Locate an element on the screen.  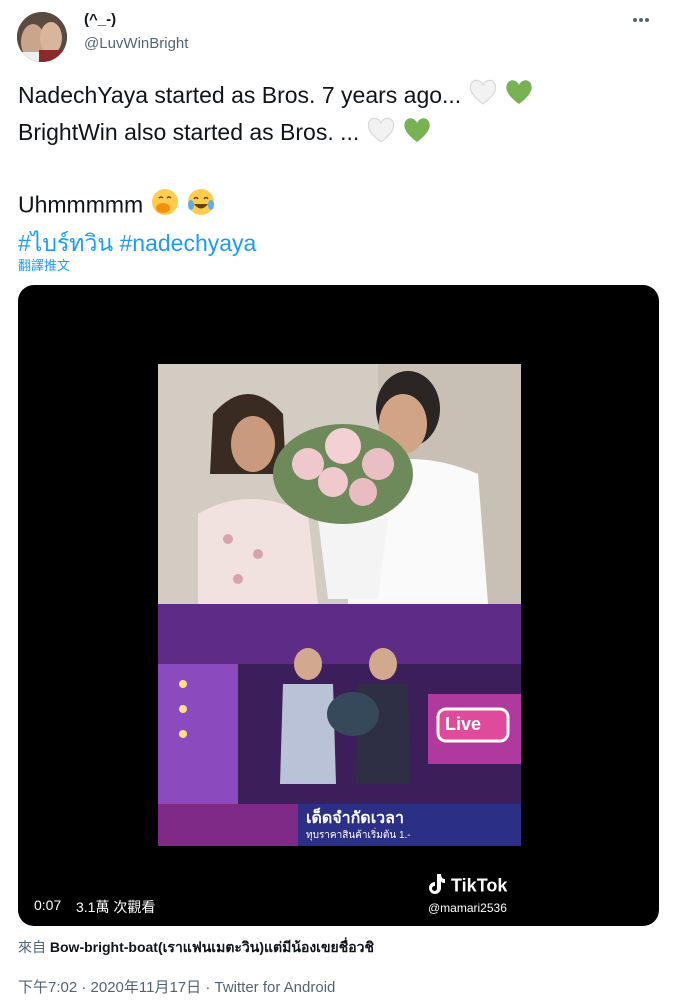
hashtag-link: #nadechyaya is located at coordinates (188, 243).